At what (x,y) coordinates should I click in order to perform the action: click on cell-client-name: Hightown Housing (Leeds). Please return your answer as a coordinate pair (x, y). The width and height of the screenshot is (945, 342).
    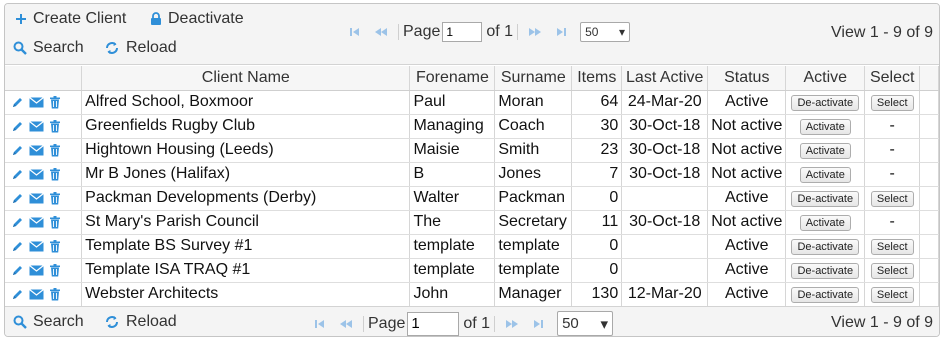
    Looking at the image, I should click on (246, 150).